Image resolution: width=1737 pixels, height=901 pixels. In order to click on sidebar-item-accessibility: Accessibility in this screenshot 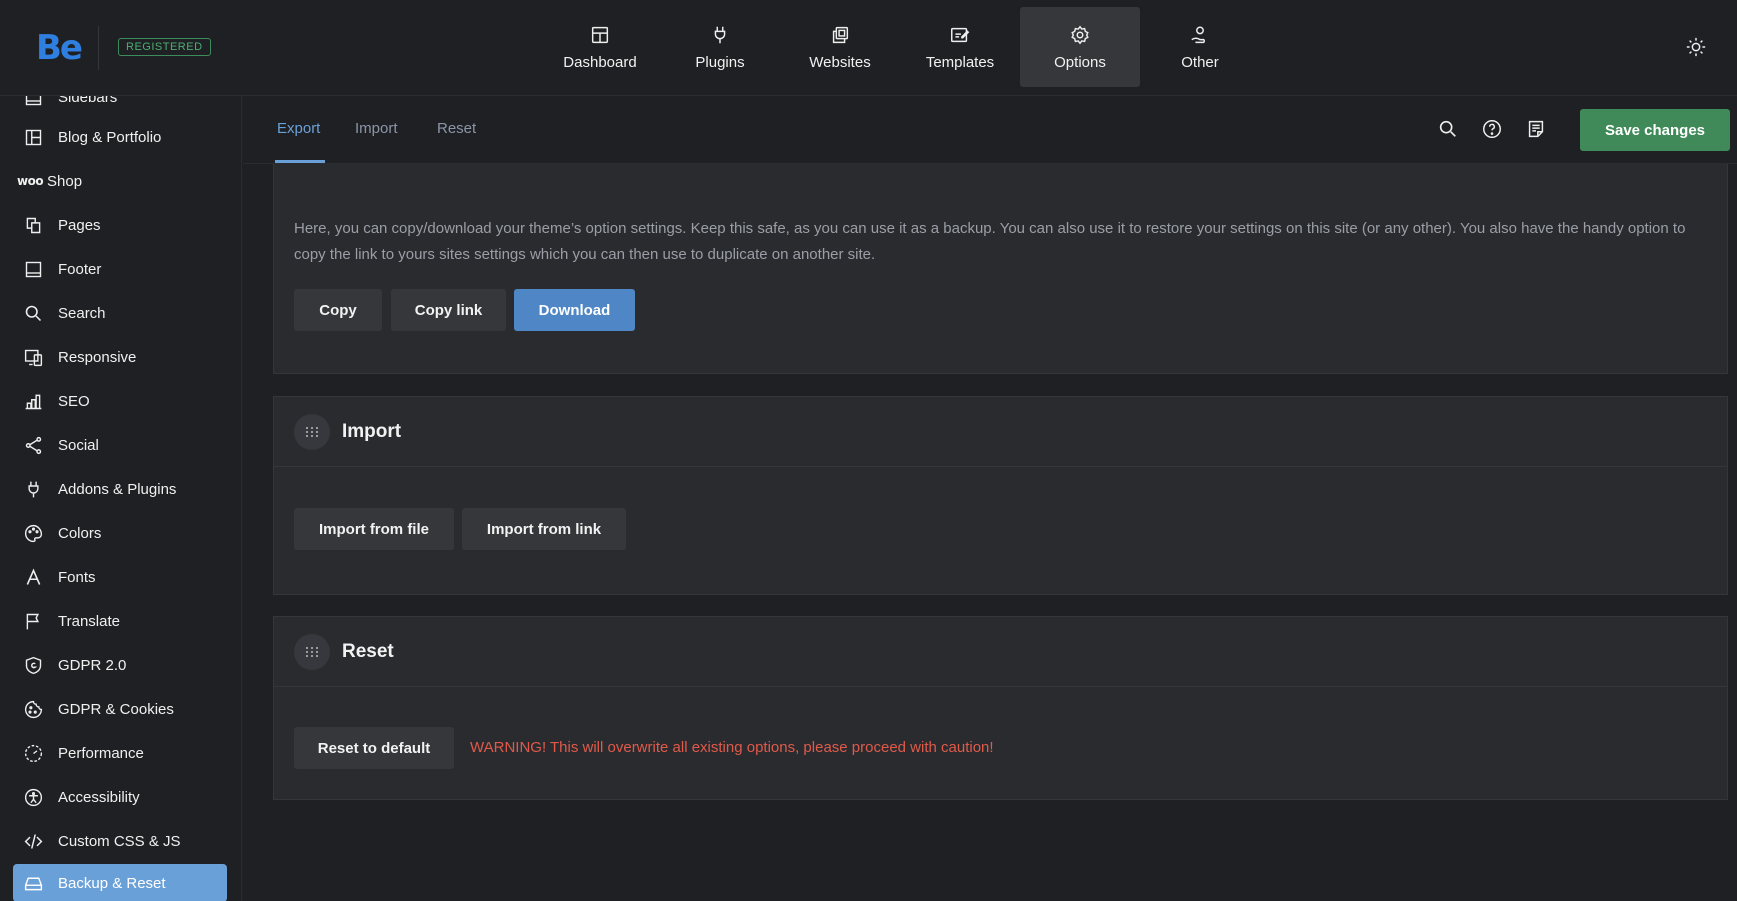, I will do `click(120, 797)`.